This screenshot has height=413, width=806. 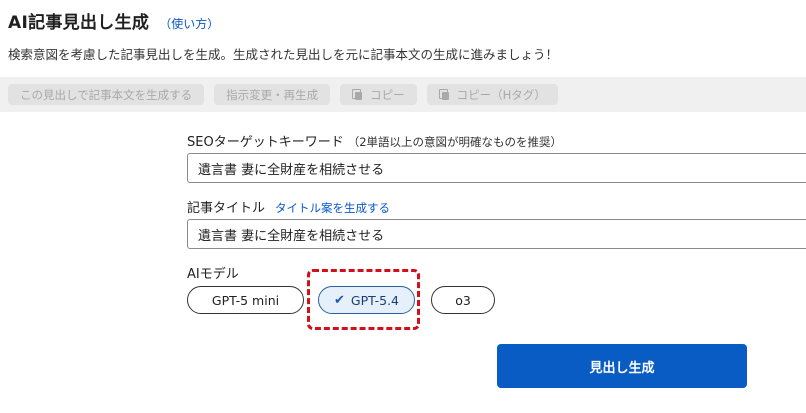 What do you see at coordinates (213, 274) in the screenshot?
I see `model-label: AIモデル` at bounding box center [213, 274].